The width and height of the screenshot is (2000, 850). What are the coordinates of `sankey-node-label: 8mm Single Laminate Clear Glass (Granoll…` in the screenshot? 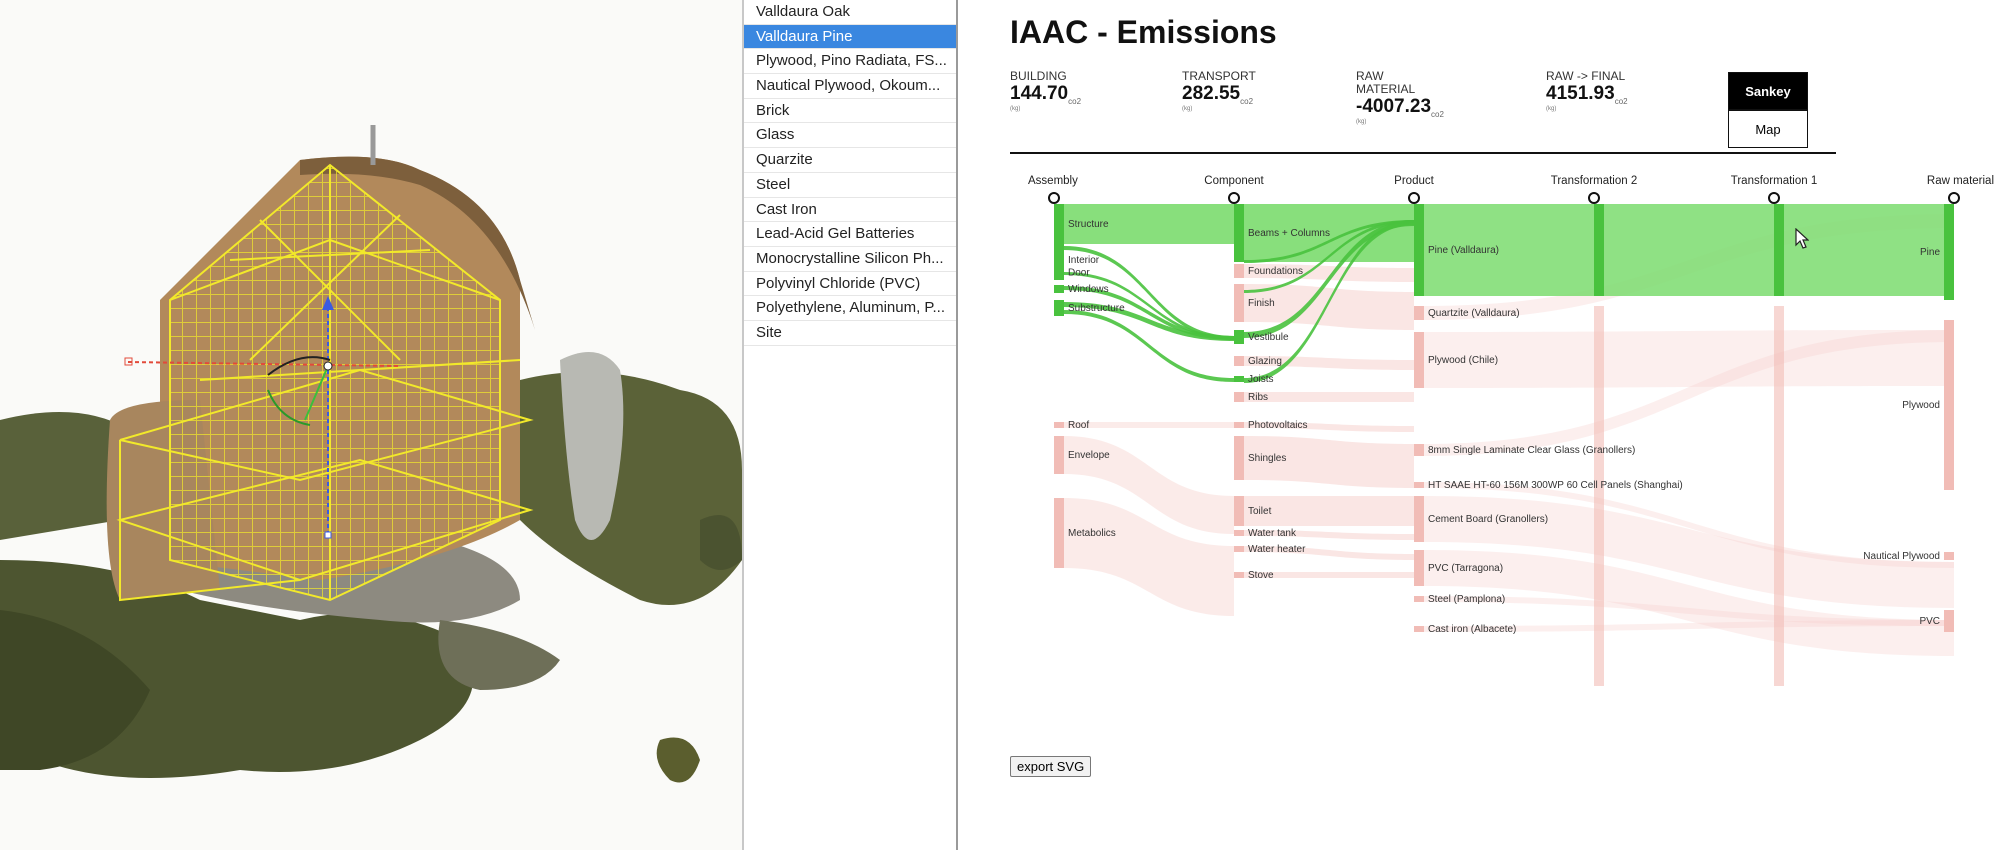 It's located at (1531, 450).